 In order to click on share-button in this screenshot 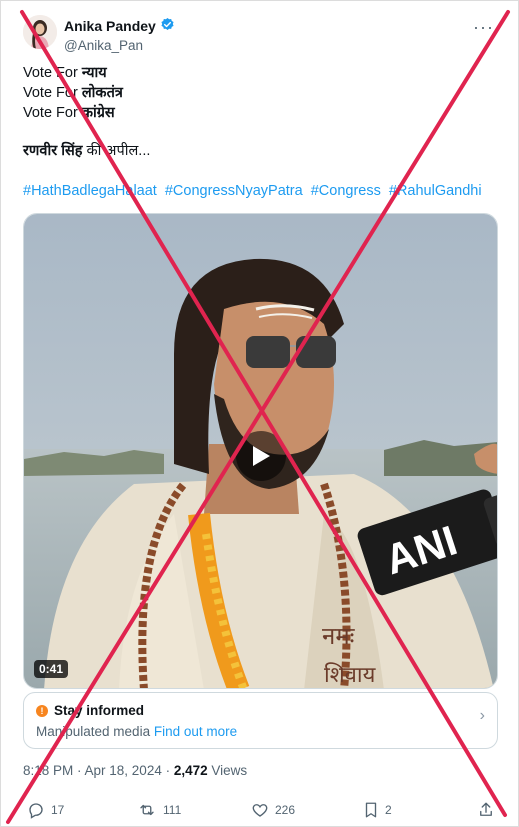, I will do `click(486, 810)`.